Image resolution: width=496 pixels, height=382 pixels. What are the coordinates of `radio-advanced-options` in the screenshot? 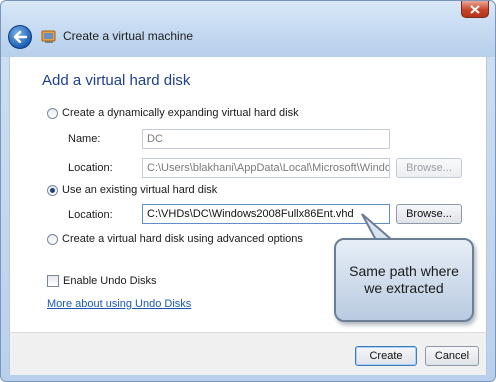 It's located at (52, 239).